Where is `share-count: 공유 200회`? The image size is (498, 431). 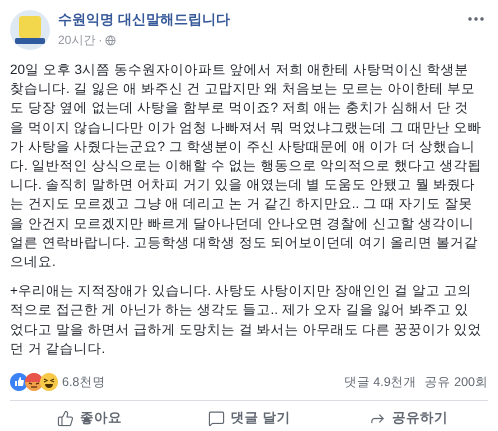
share-count: 공유 200회 is located at coordinates (456, 382).